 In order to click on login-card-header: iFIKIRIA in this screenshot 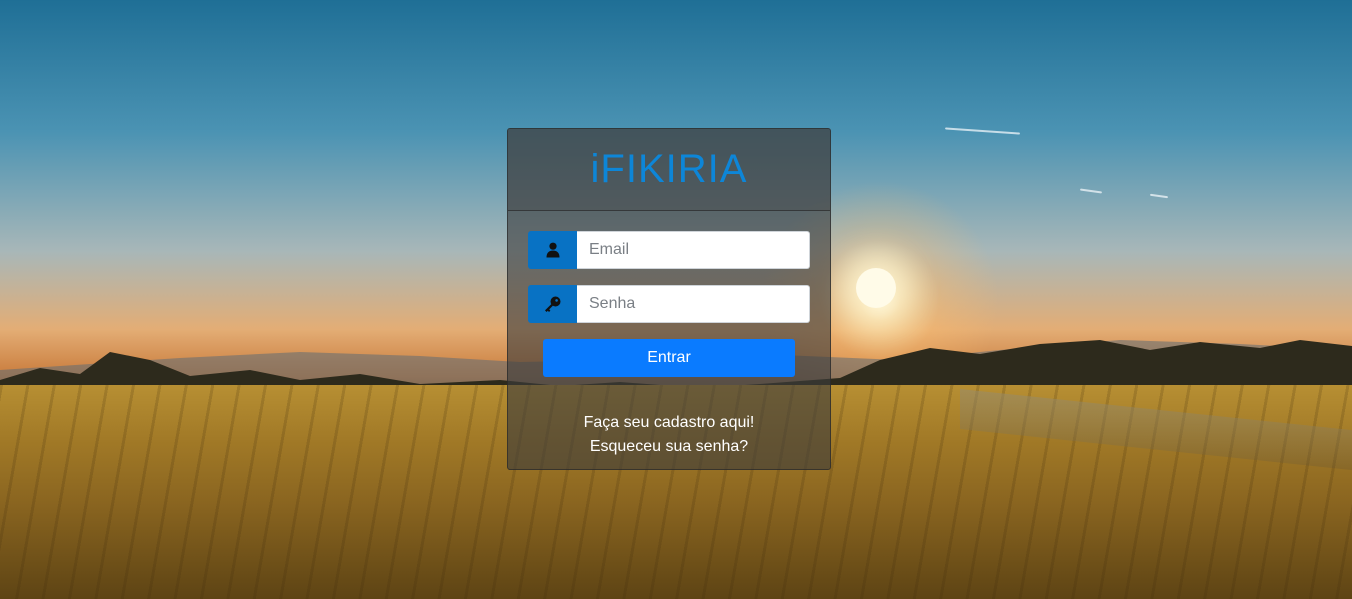, I will do `click(669, 170)`.